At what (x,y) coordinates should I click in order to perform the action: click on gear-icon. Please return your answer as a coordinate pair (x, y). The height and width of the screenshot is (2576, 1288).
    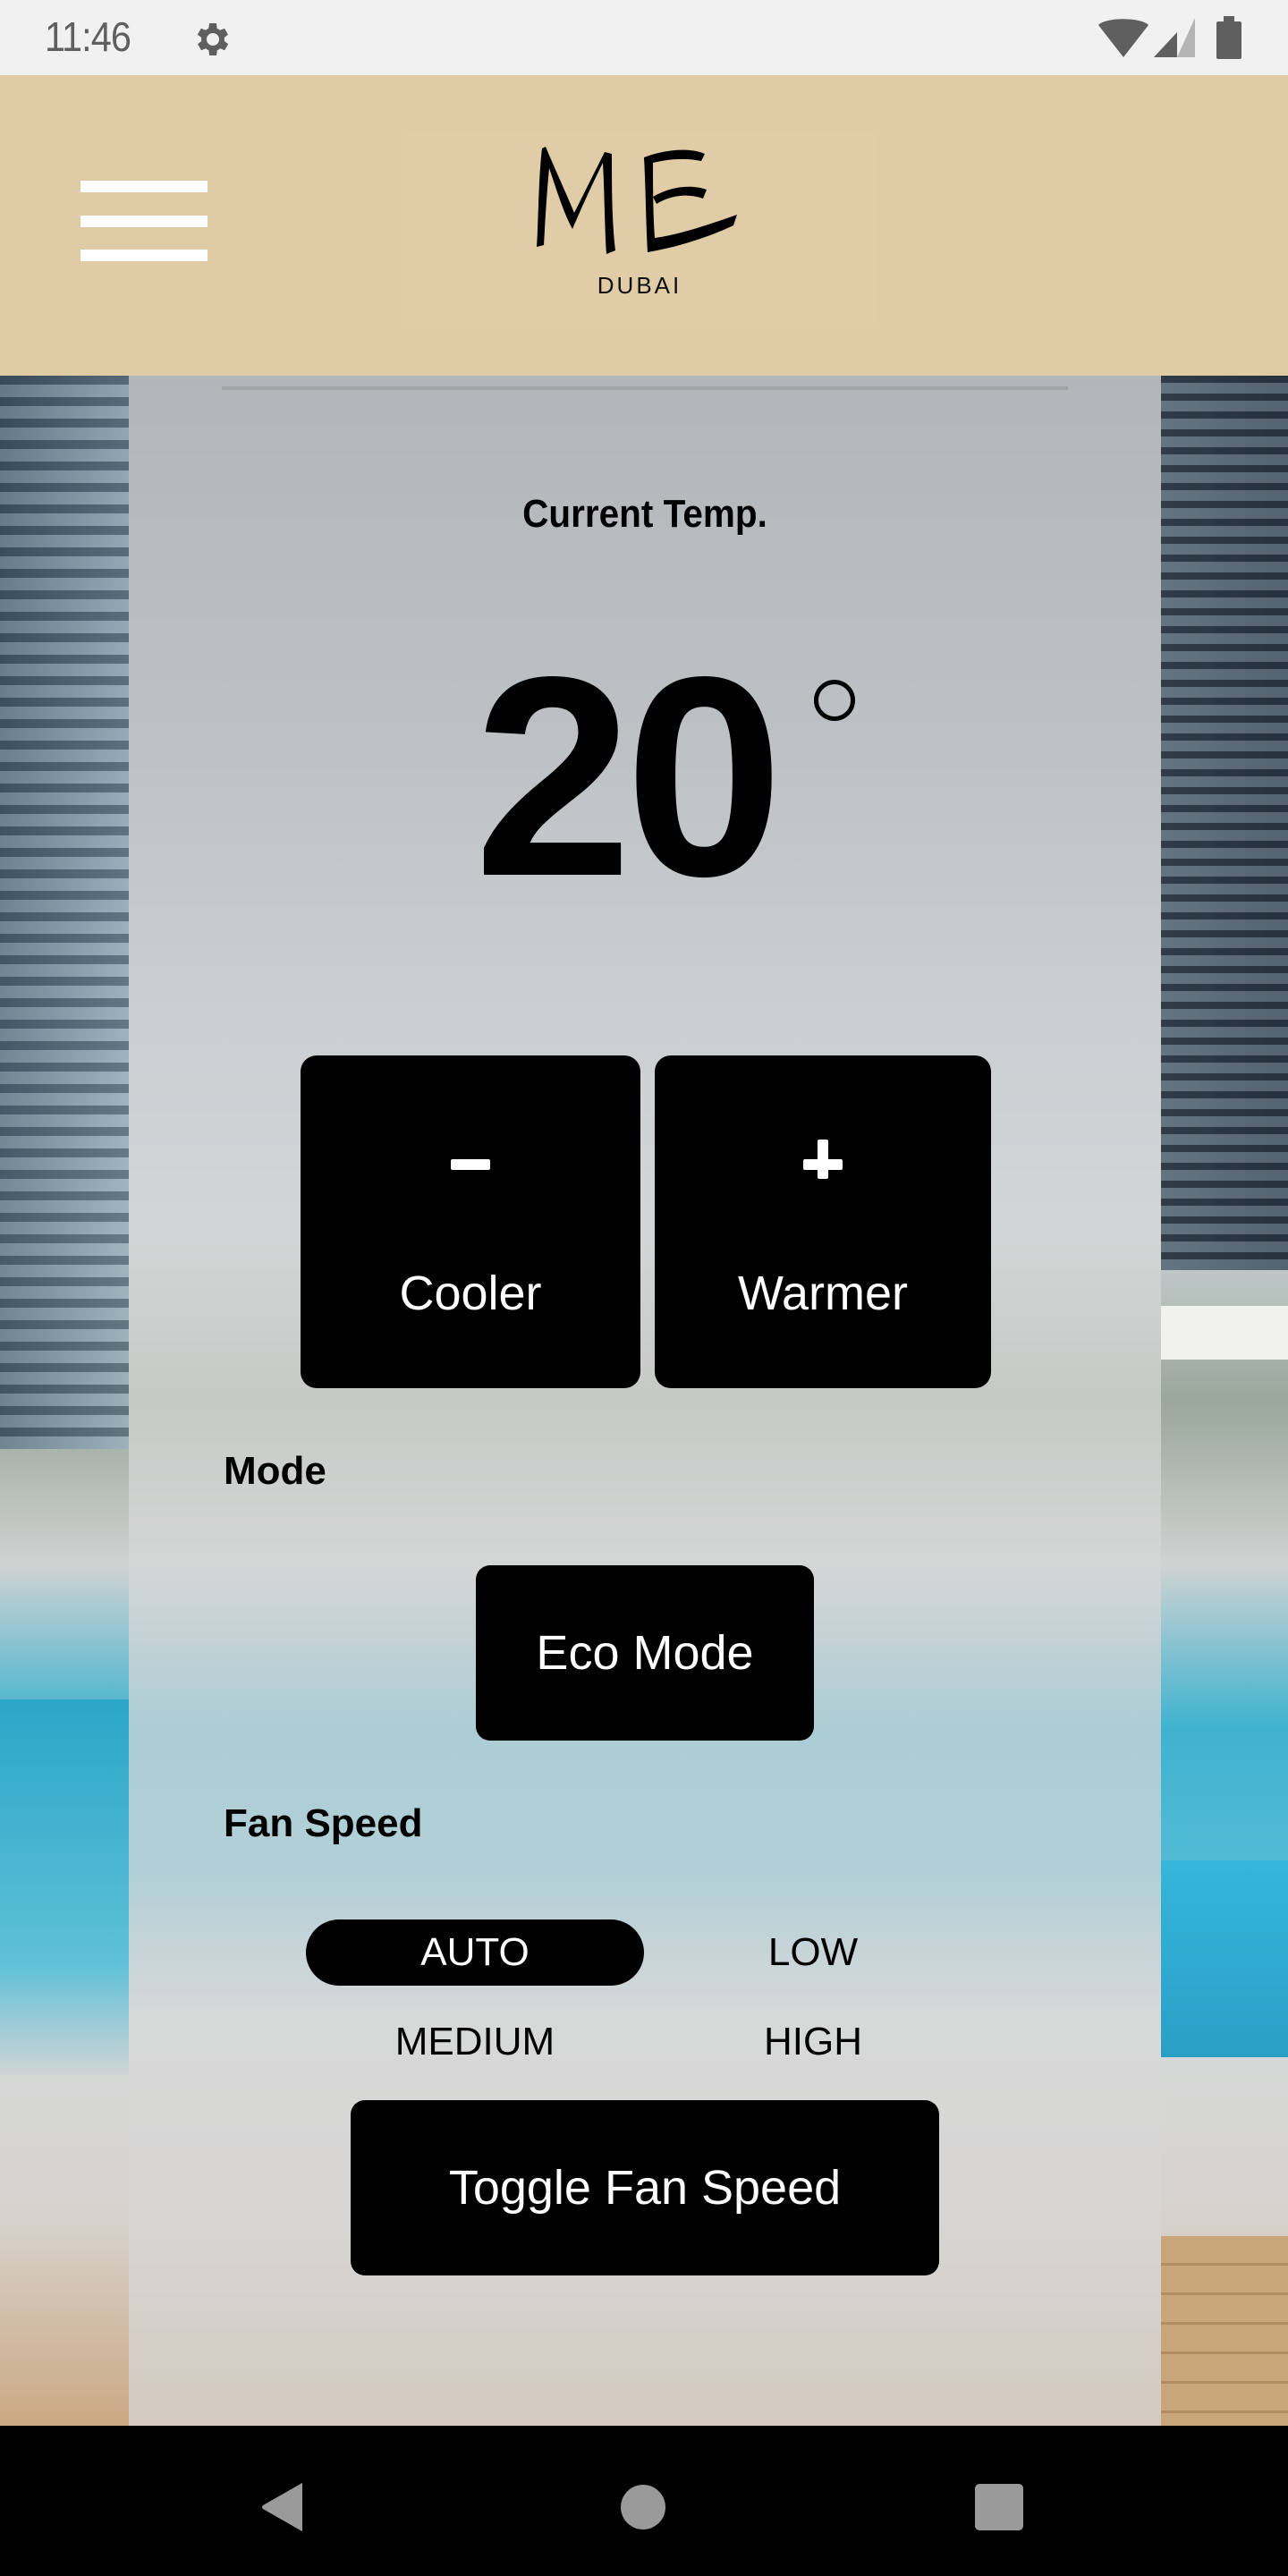
    Looking at the image, I should click on (213, 39).